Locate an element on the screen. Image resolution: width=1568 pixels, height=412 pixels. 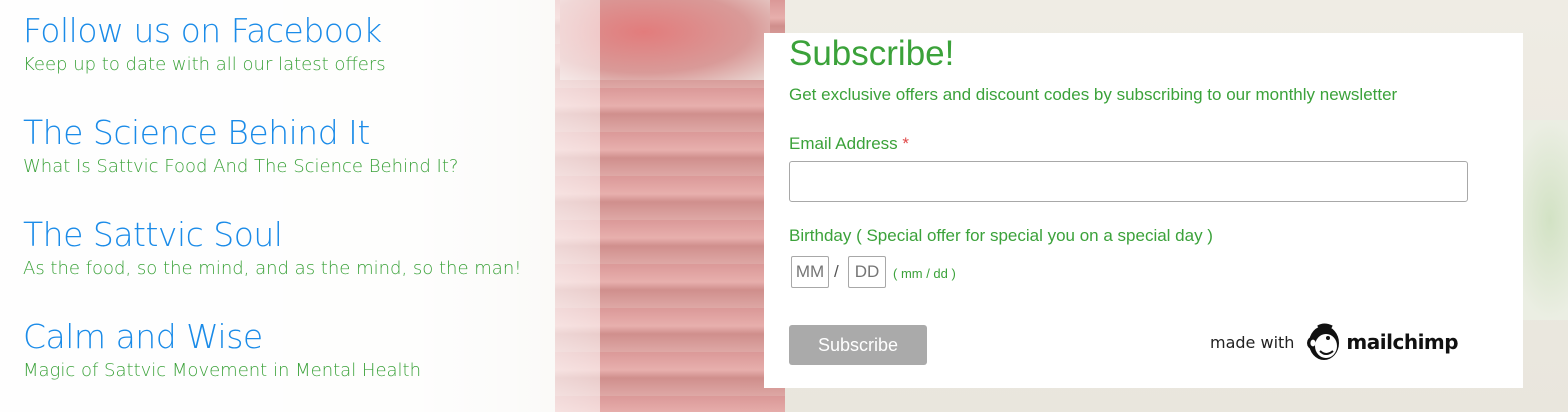
form-heading: Subscribe! is located at coordinates (872, 53).